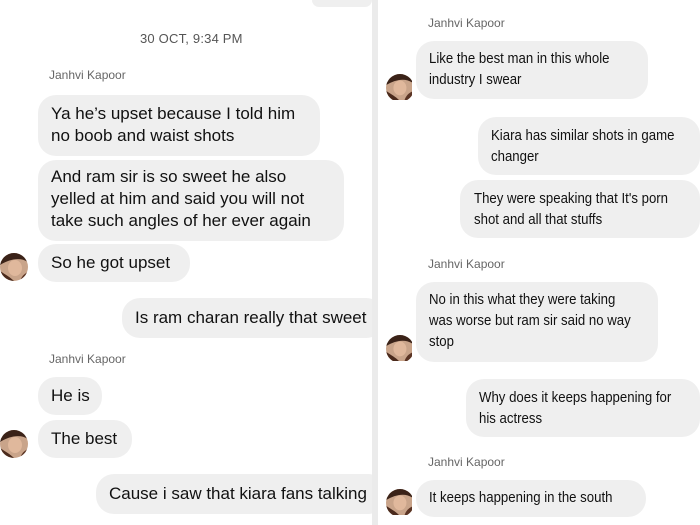 Image resolution: width=700 pixels, height=525 pixels. What do you see at coordinates (519, 58) in the screenshot?
I see `message-line: Like the best man in this whole` at bounding box center [519, 58].